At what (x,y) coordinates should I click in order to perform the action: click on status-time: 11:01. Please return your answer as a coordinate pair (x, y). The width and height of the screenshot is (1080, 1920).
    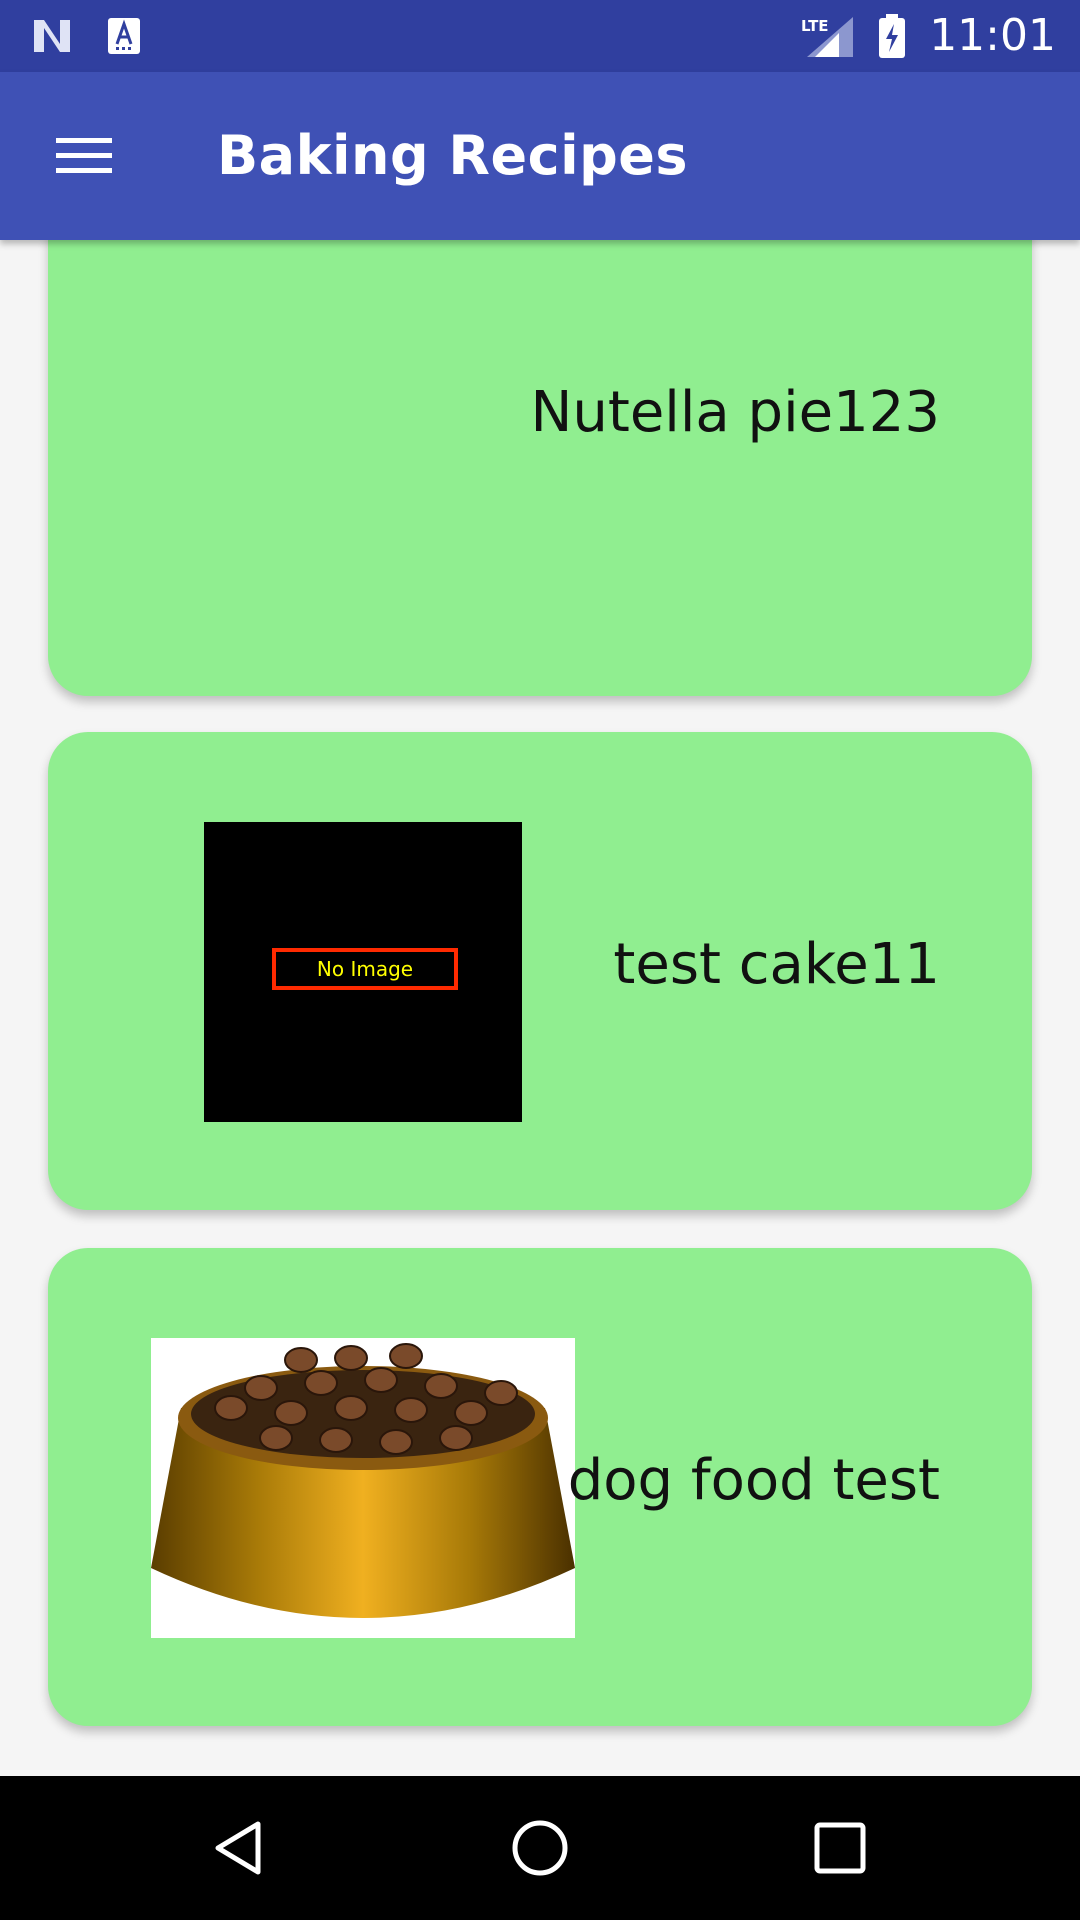
    Looking at the image, I should click on (992, 35).